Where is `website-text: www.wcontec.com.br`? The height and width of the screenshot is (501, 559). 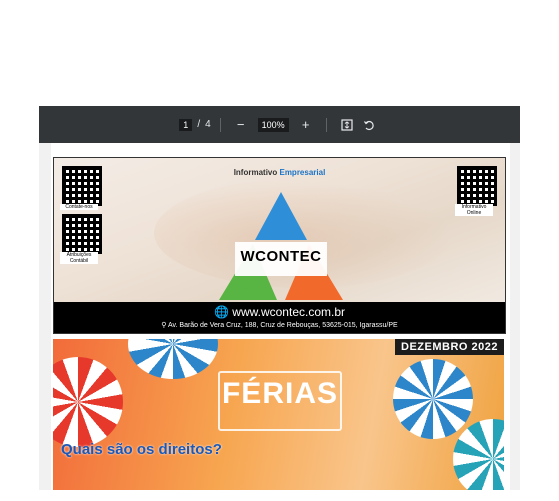 website-text: www.wcontec.com.br is located at coordinates (288, 312).